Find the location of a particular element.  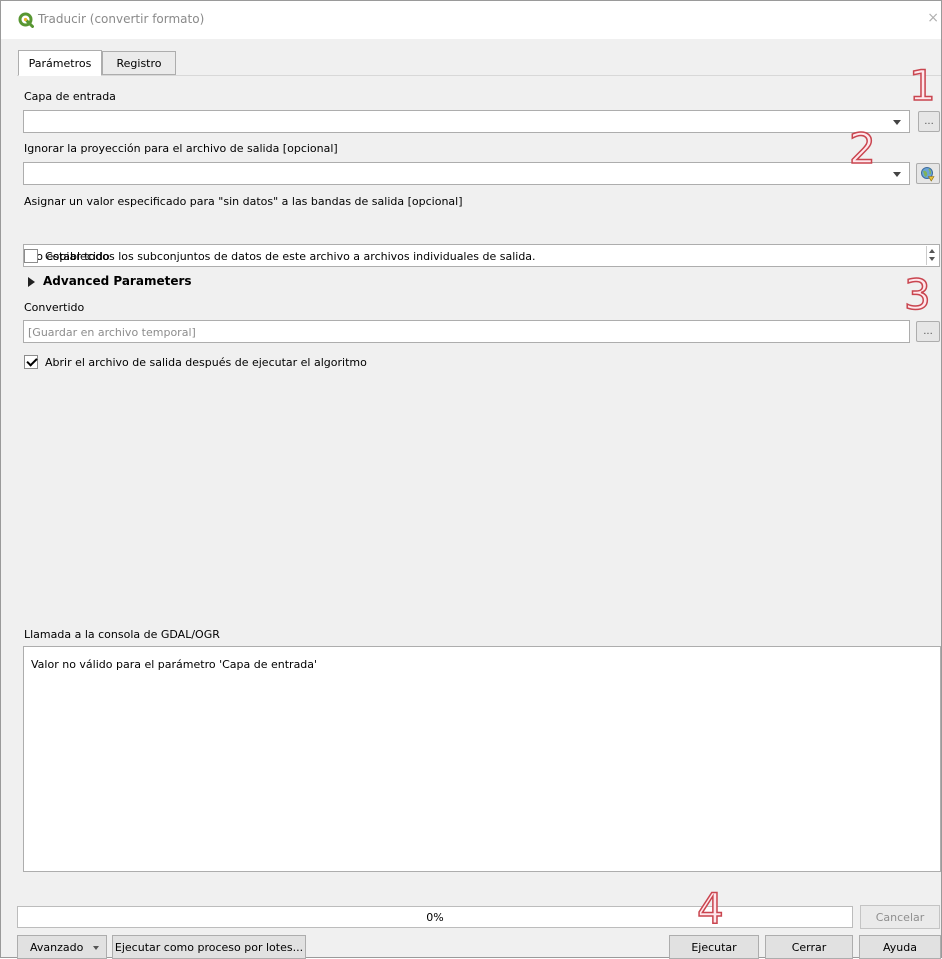

cancel-button: Cancelar is located at coordinates (900, 917).